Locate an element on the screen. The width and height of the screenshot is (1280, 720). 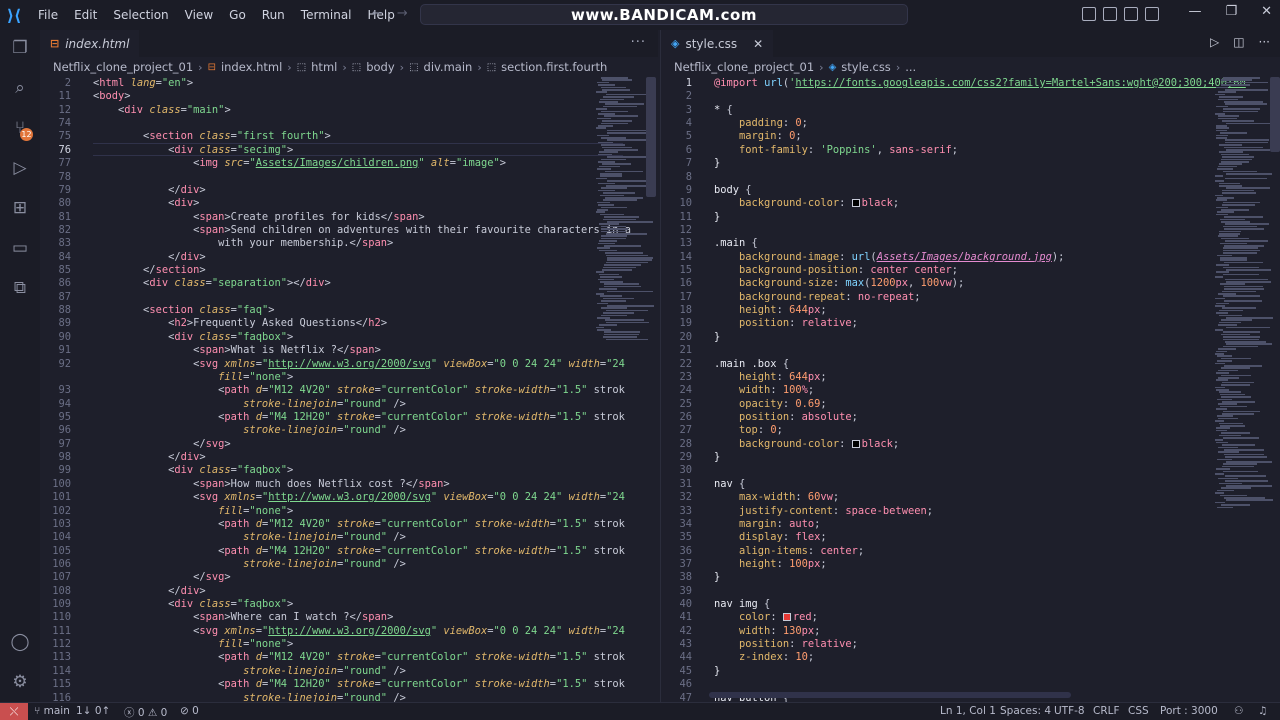
line-number: 11 is located at coordinates (685, 216).